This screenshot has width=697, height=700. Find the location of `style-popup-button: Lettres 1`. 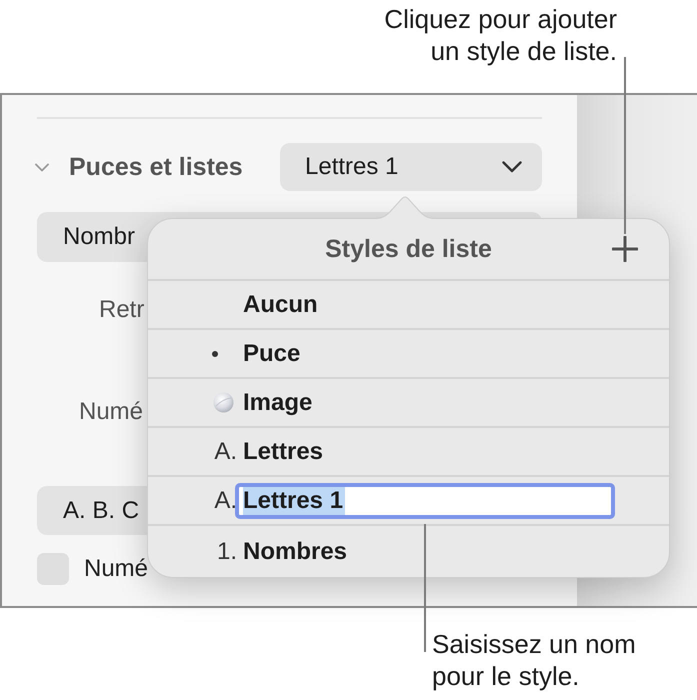

style-popup-button: Lettres 1 is located at coordinates (411, 167).